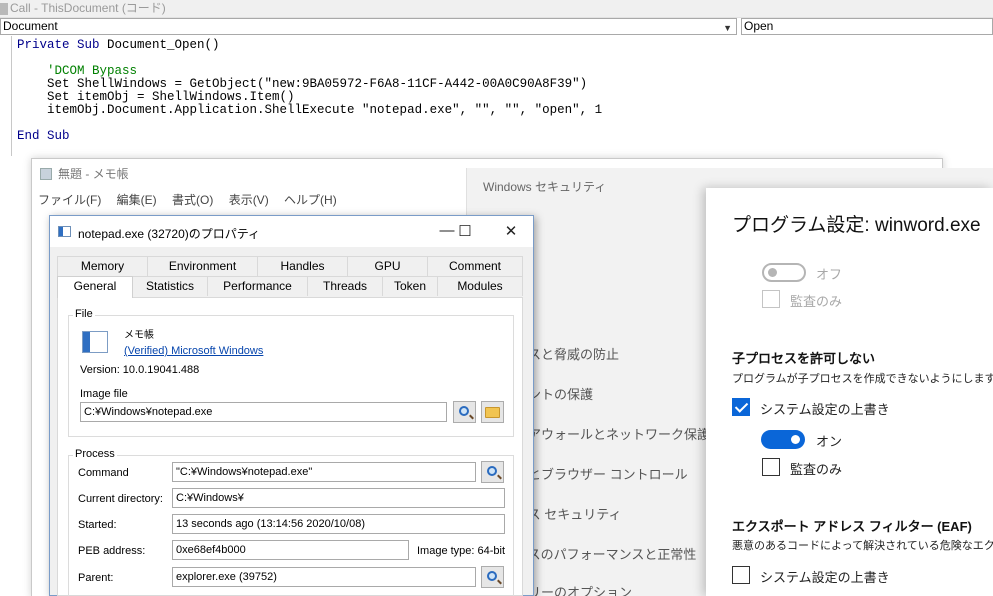  I want to click on program-settings-title: プログラム設定: winword.exe, so click(856, 225).